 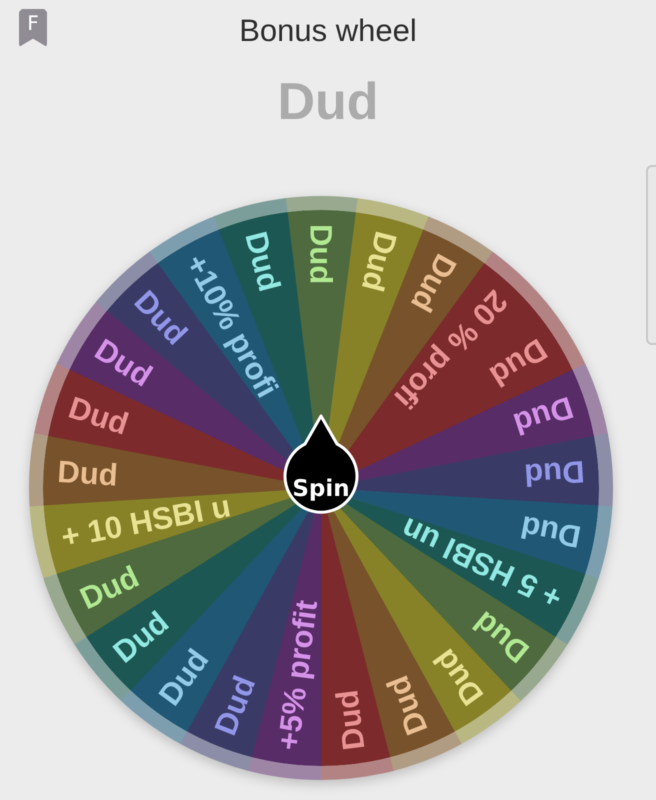 I want to click on result-text: Dud, so click(x=328, y=102).